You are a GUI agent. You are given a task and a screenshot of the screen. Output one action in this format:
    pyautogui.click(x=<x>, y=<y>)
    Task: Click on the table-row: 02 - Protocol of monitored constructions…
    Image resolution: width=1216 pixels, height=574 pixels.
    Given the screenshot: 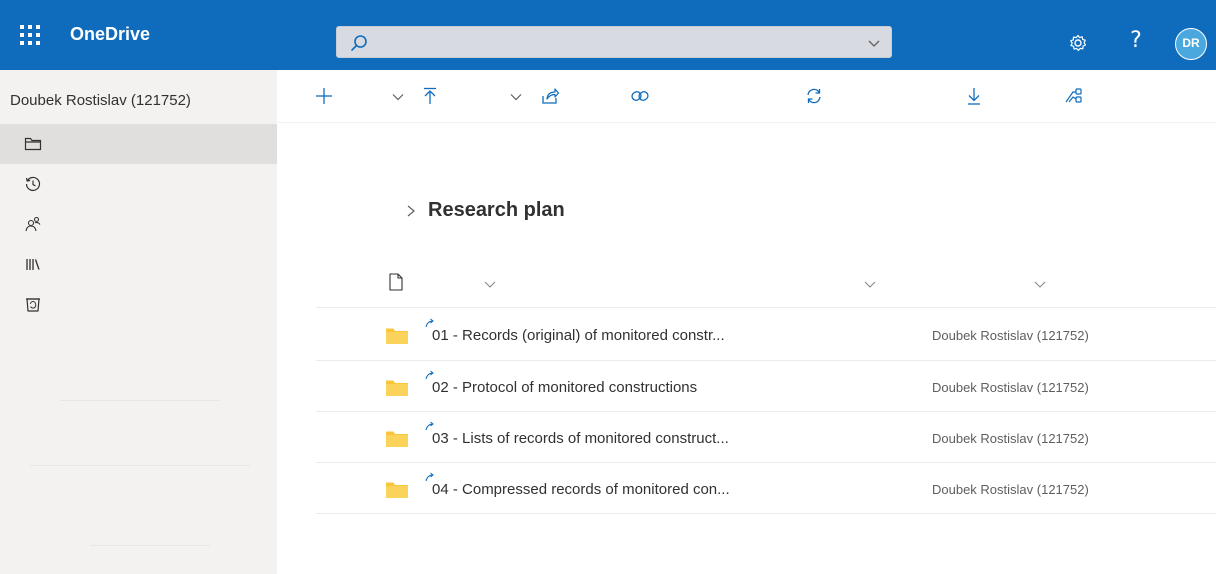 What is the action you would take?
    pyautogui.click(x=766, y=387)
    